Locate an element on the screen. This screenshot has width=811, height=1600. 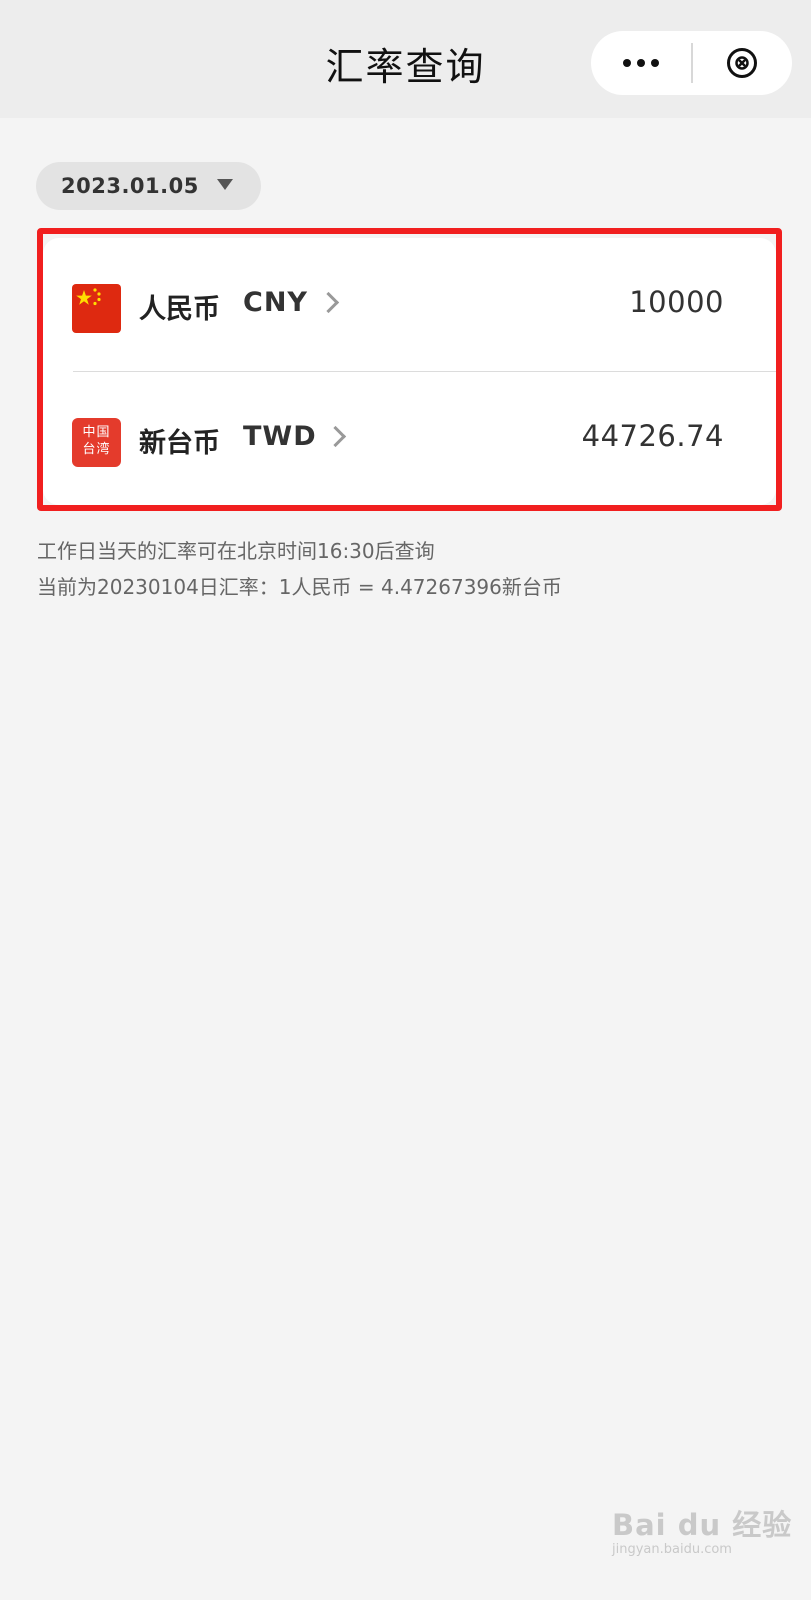
navbar: 汇率查询 is located at coordinates (405, 59).